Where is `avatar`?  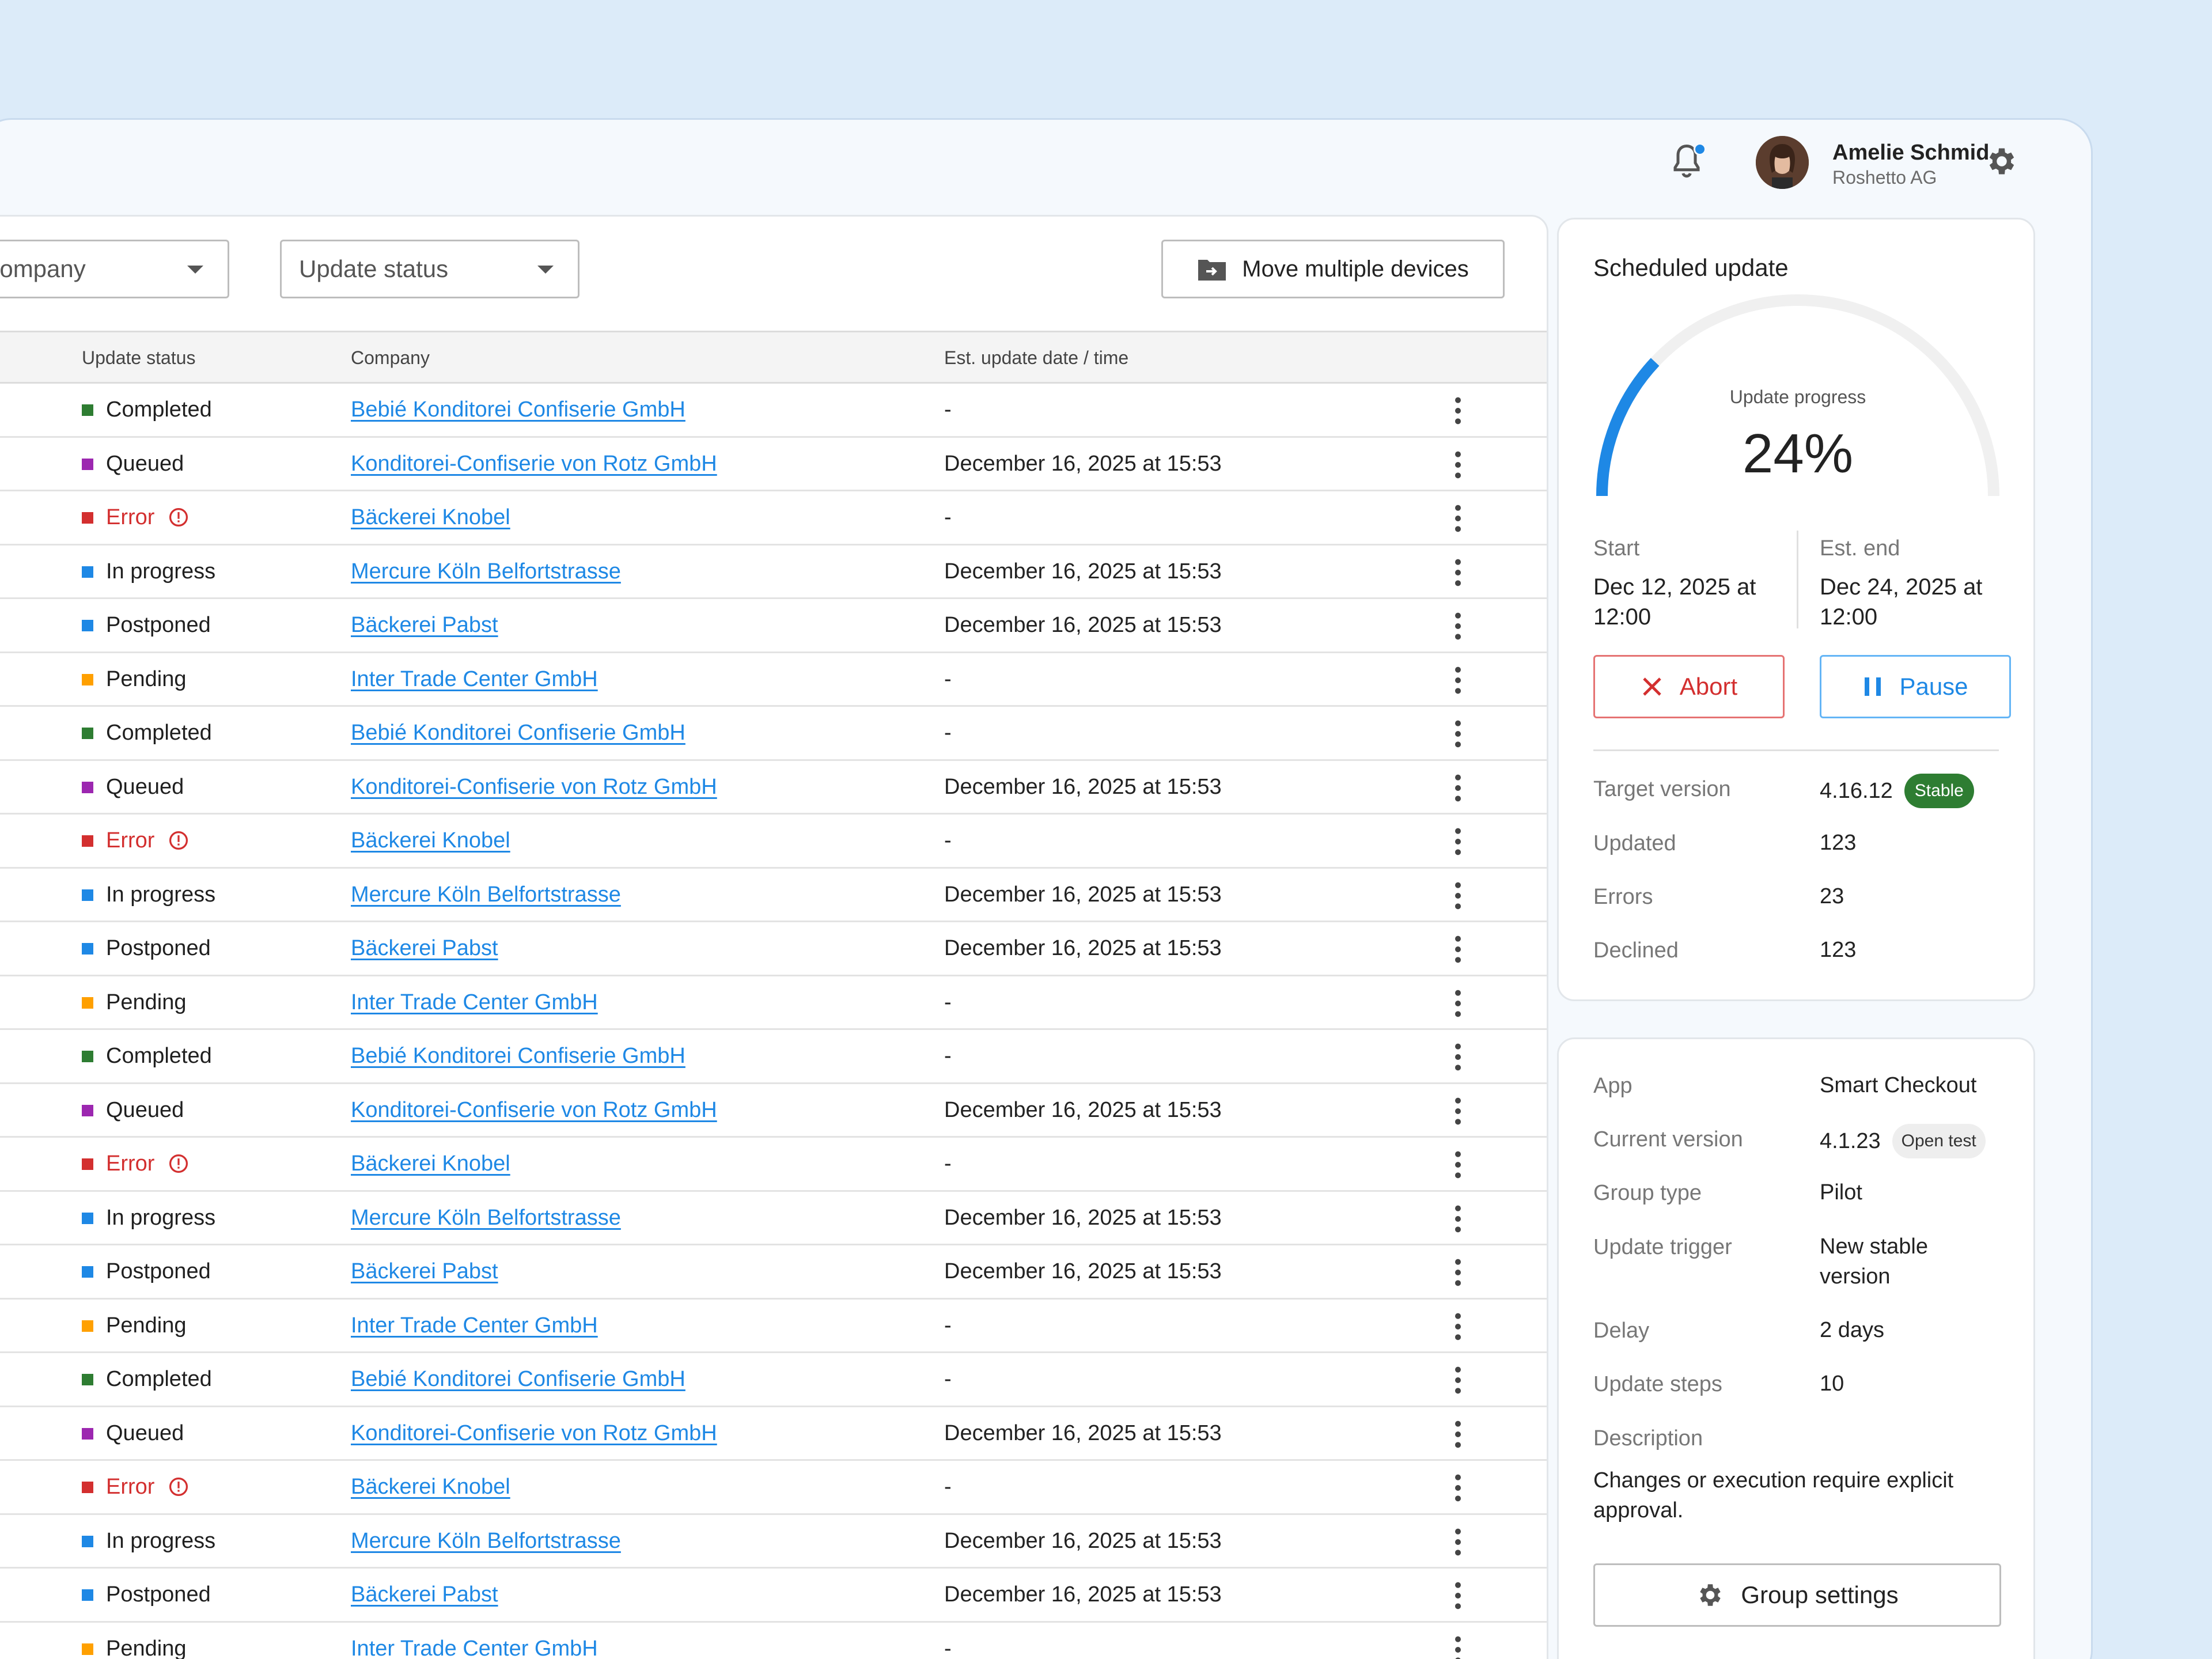
avatar is located at coordinates (1782, 162).